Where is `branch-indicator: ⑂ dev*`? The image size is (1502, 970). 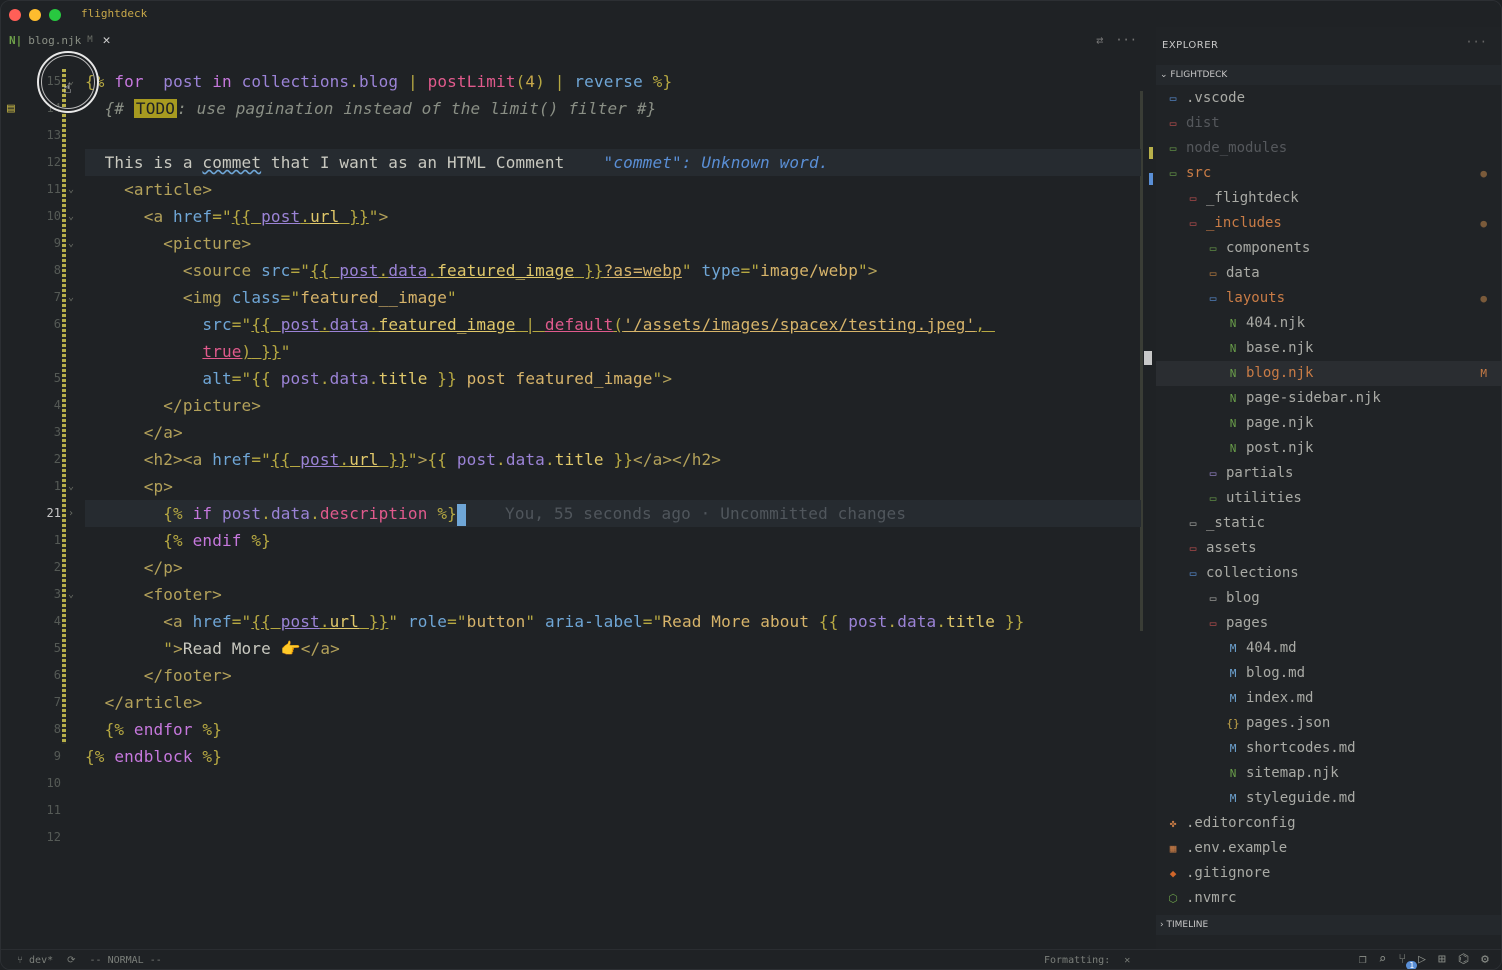
branch-indicator: ⑂ dev* is located at coordinates (35, 960).